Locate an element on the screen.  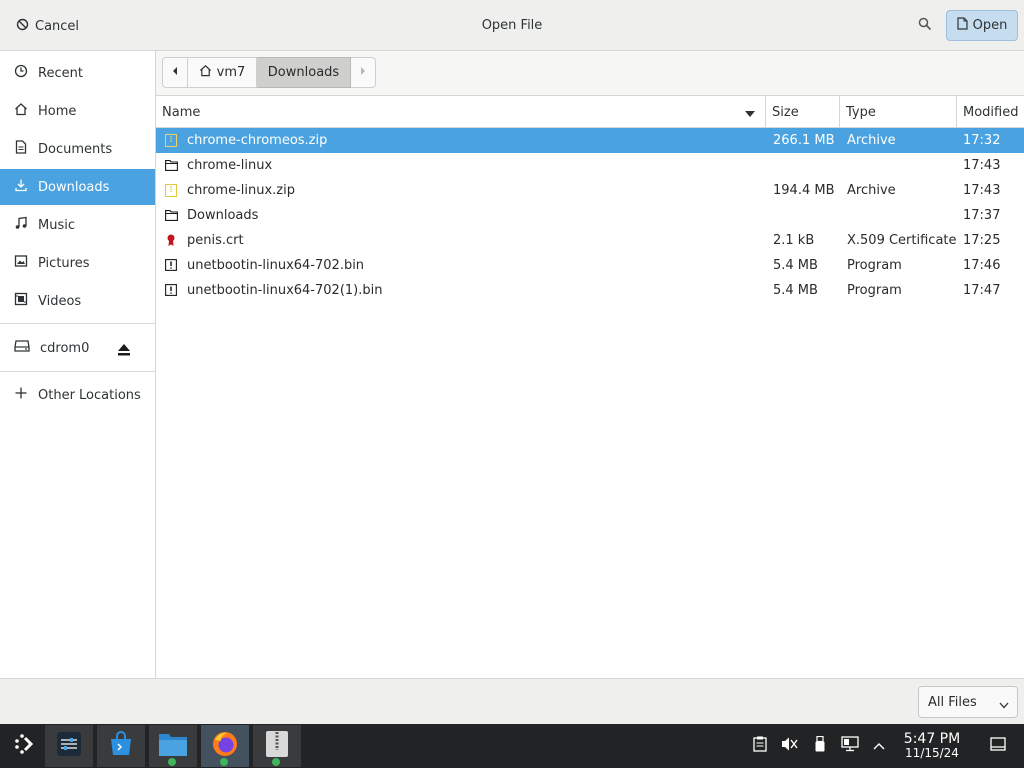
clipboard-icon is located at coordinates (760, 746).